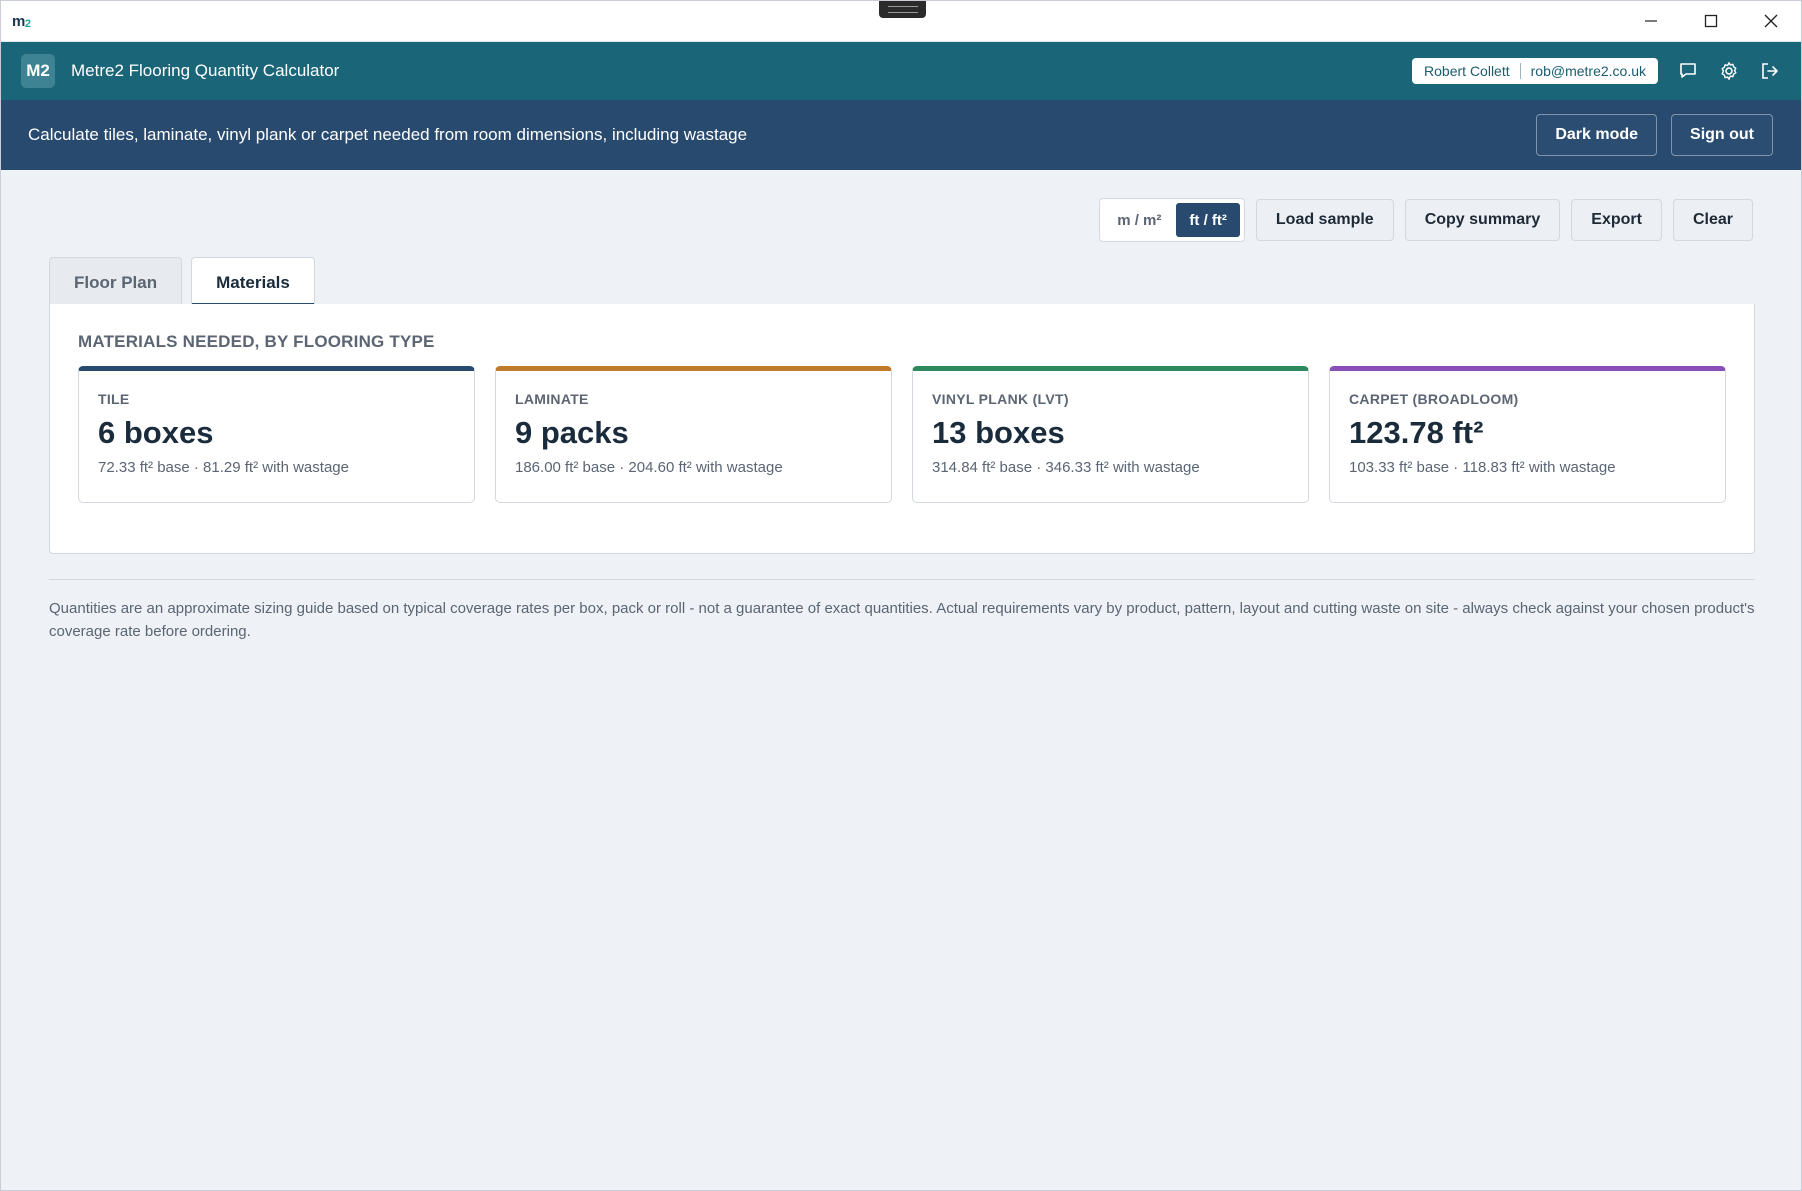  I want to click on pill-divider, so click(1520, 71).